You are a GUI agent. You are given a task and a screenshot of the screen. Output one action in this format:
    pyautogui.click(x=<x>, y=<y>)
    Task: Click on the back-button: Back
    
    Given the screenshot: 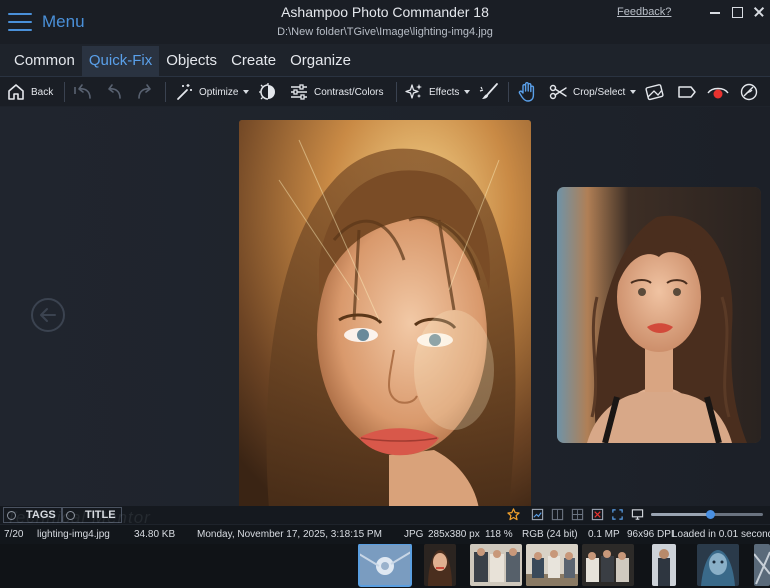 What is the action you would take?
    pyautogui.click(x=29, y=92)
    